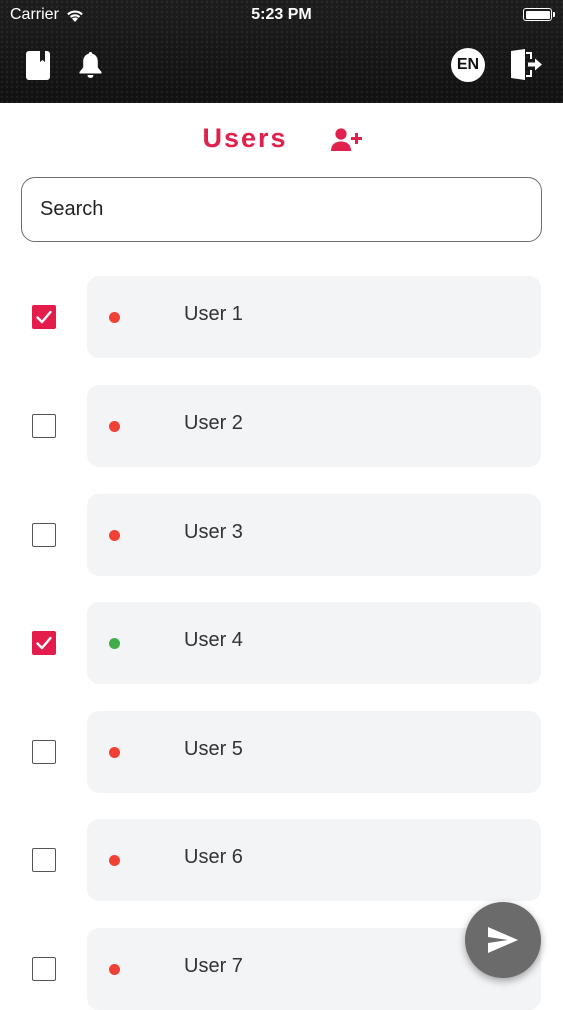 The width and height of the screenshot is (563, 1010). I want to click on user-name: User 1, so click(213, 314).